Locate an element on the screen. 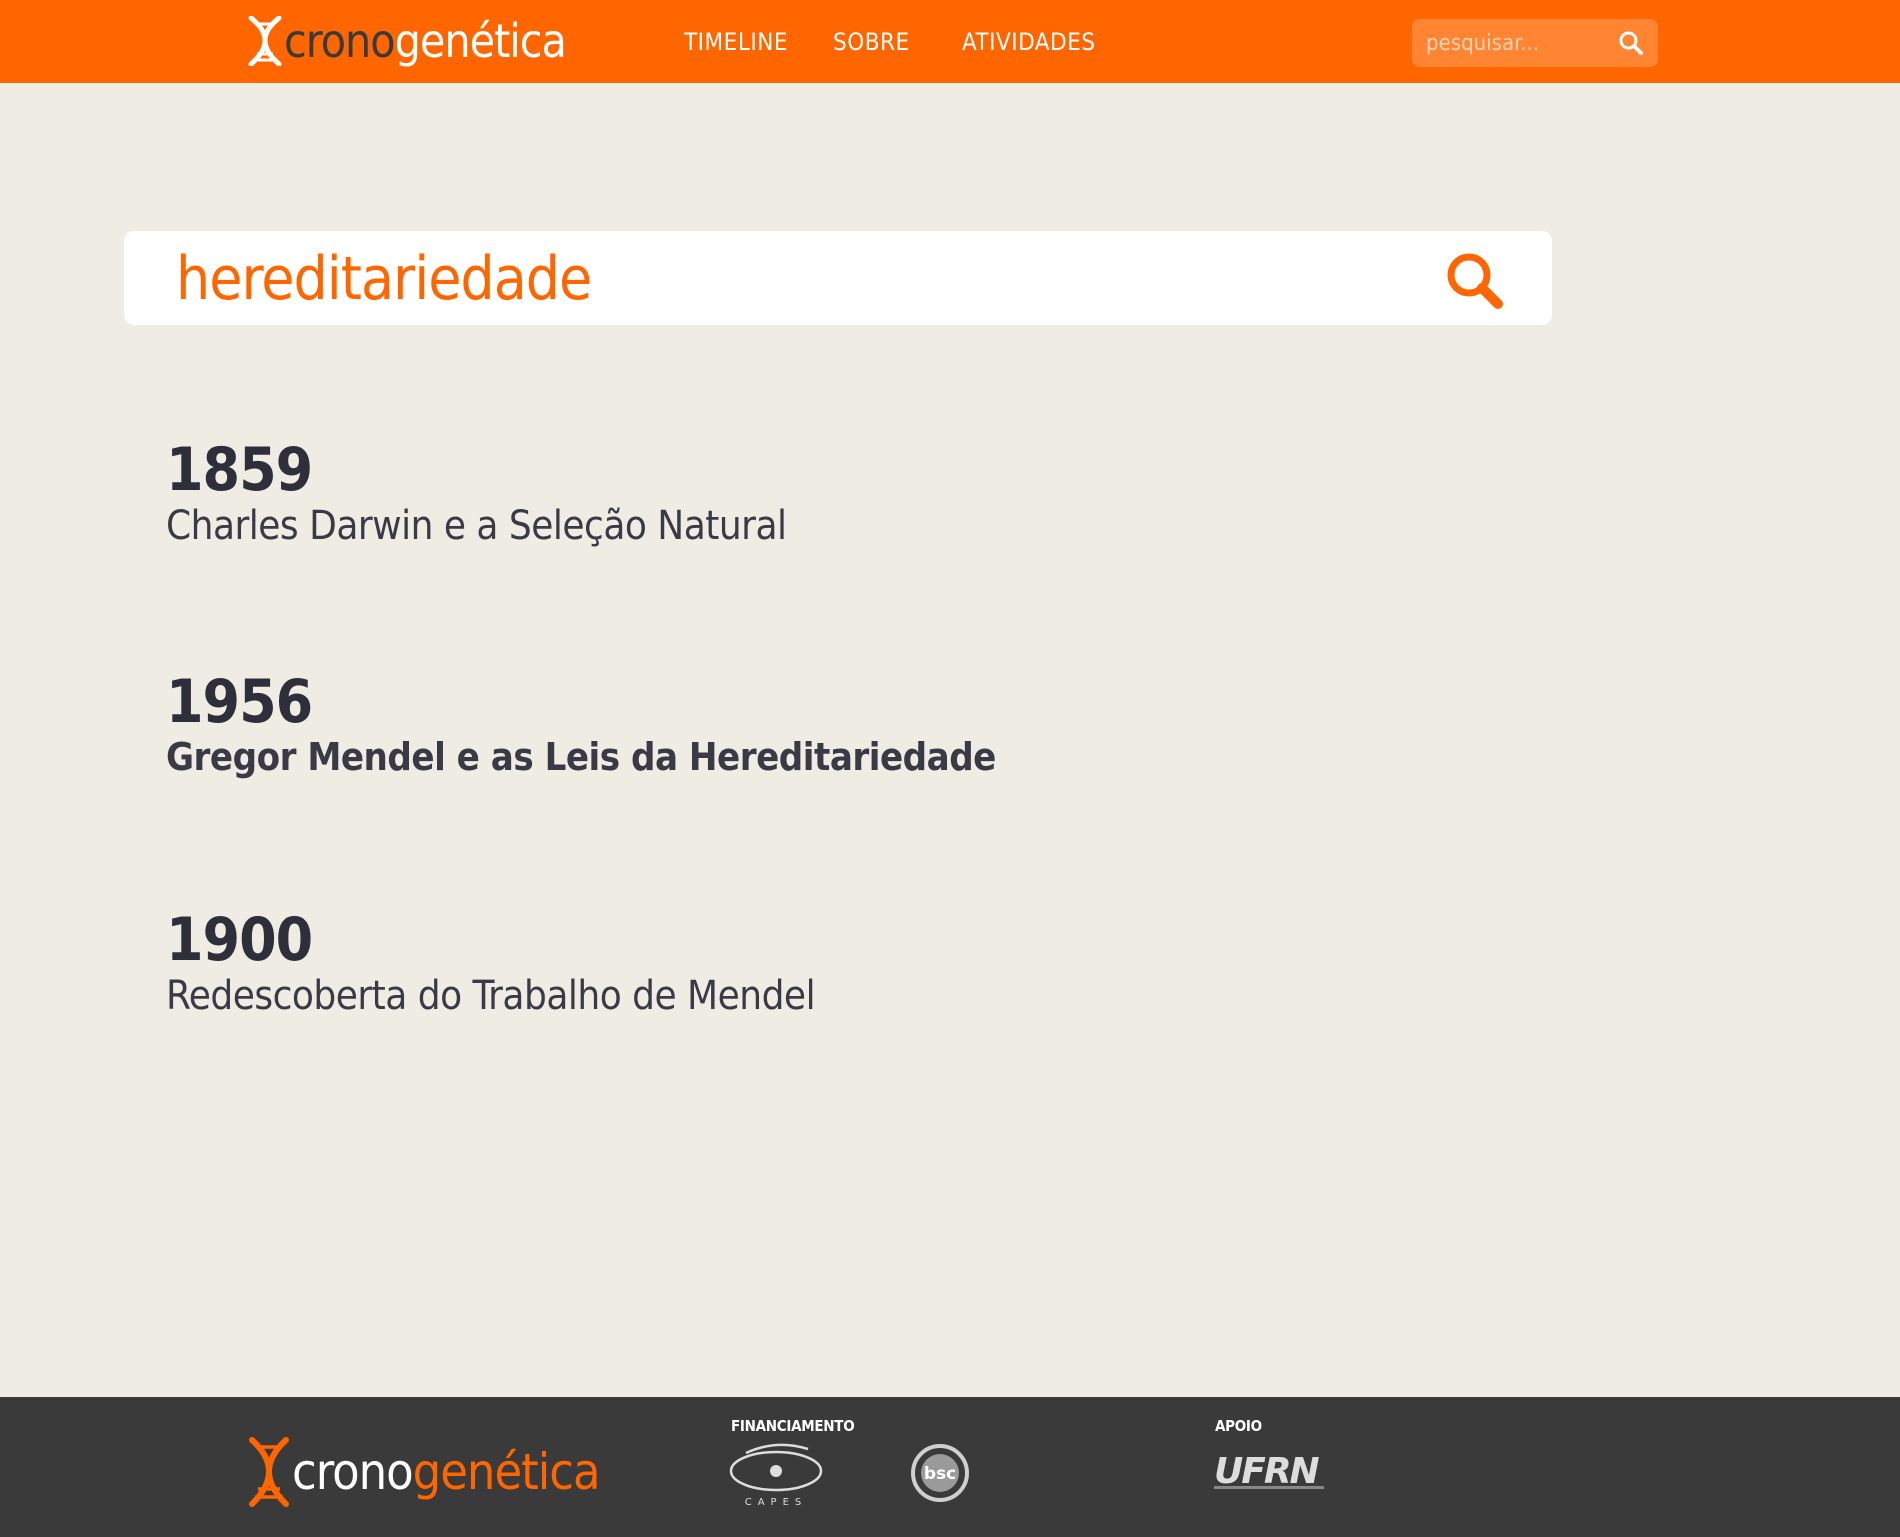 This screenshot has width=1900, height=1537. ufrn-logo: UFRN is located at coordinates (1271, 1473).